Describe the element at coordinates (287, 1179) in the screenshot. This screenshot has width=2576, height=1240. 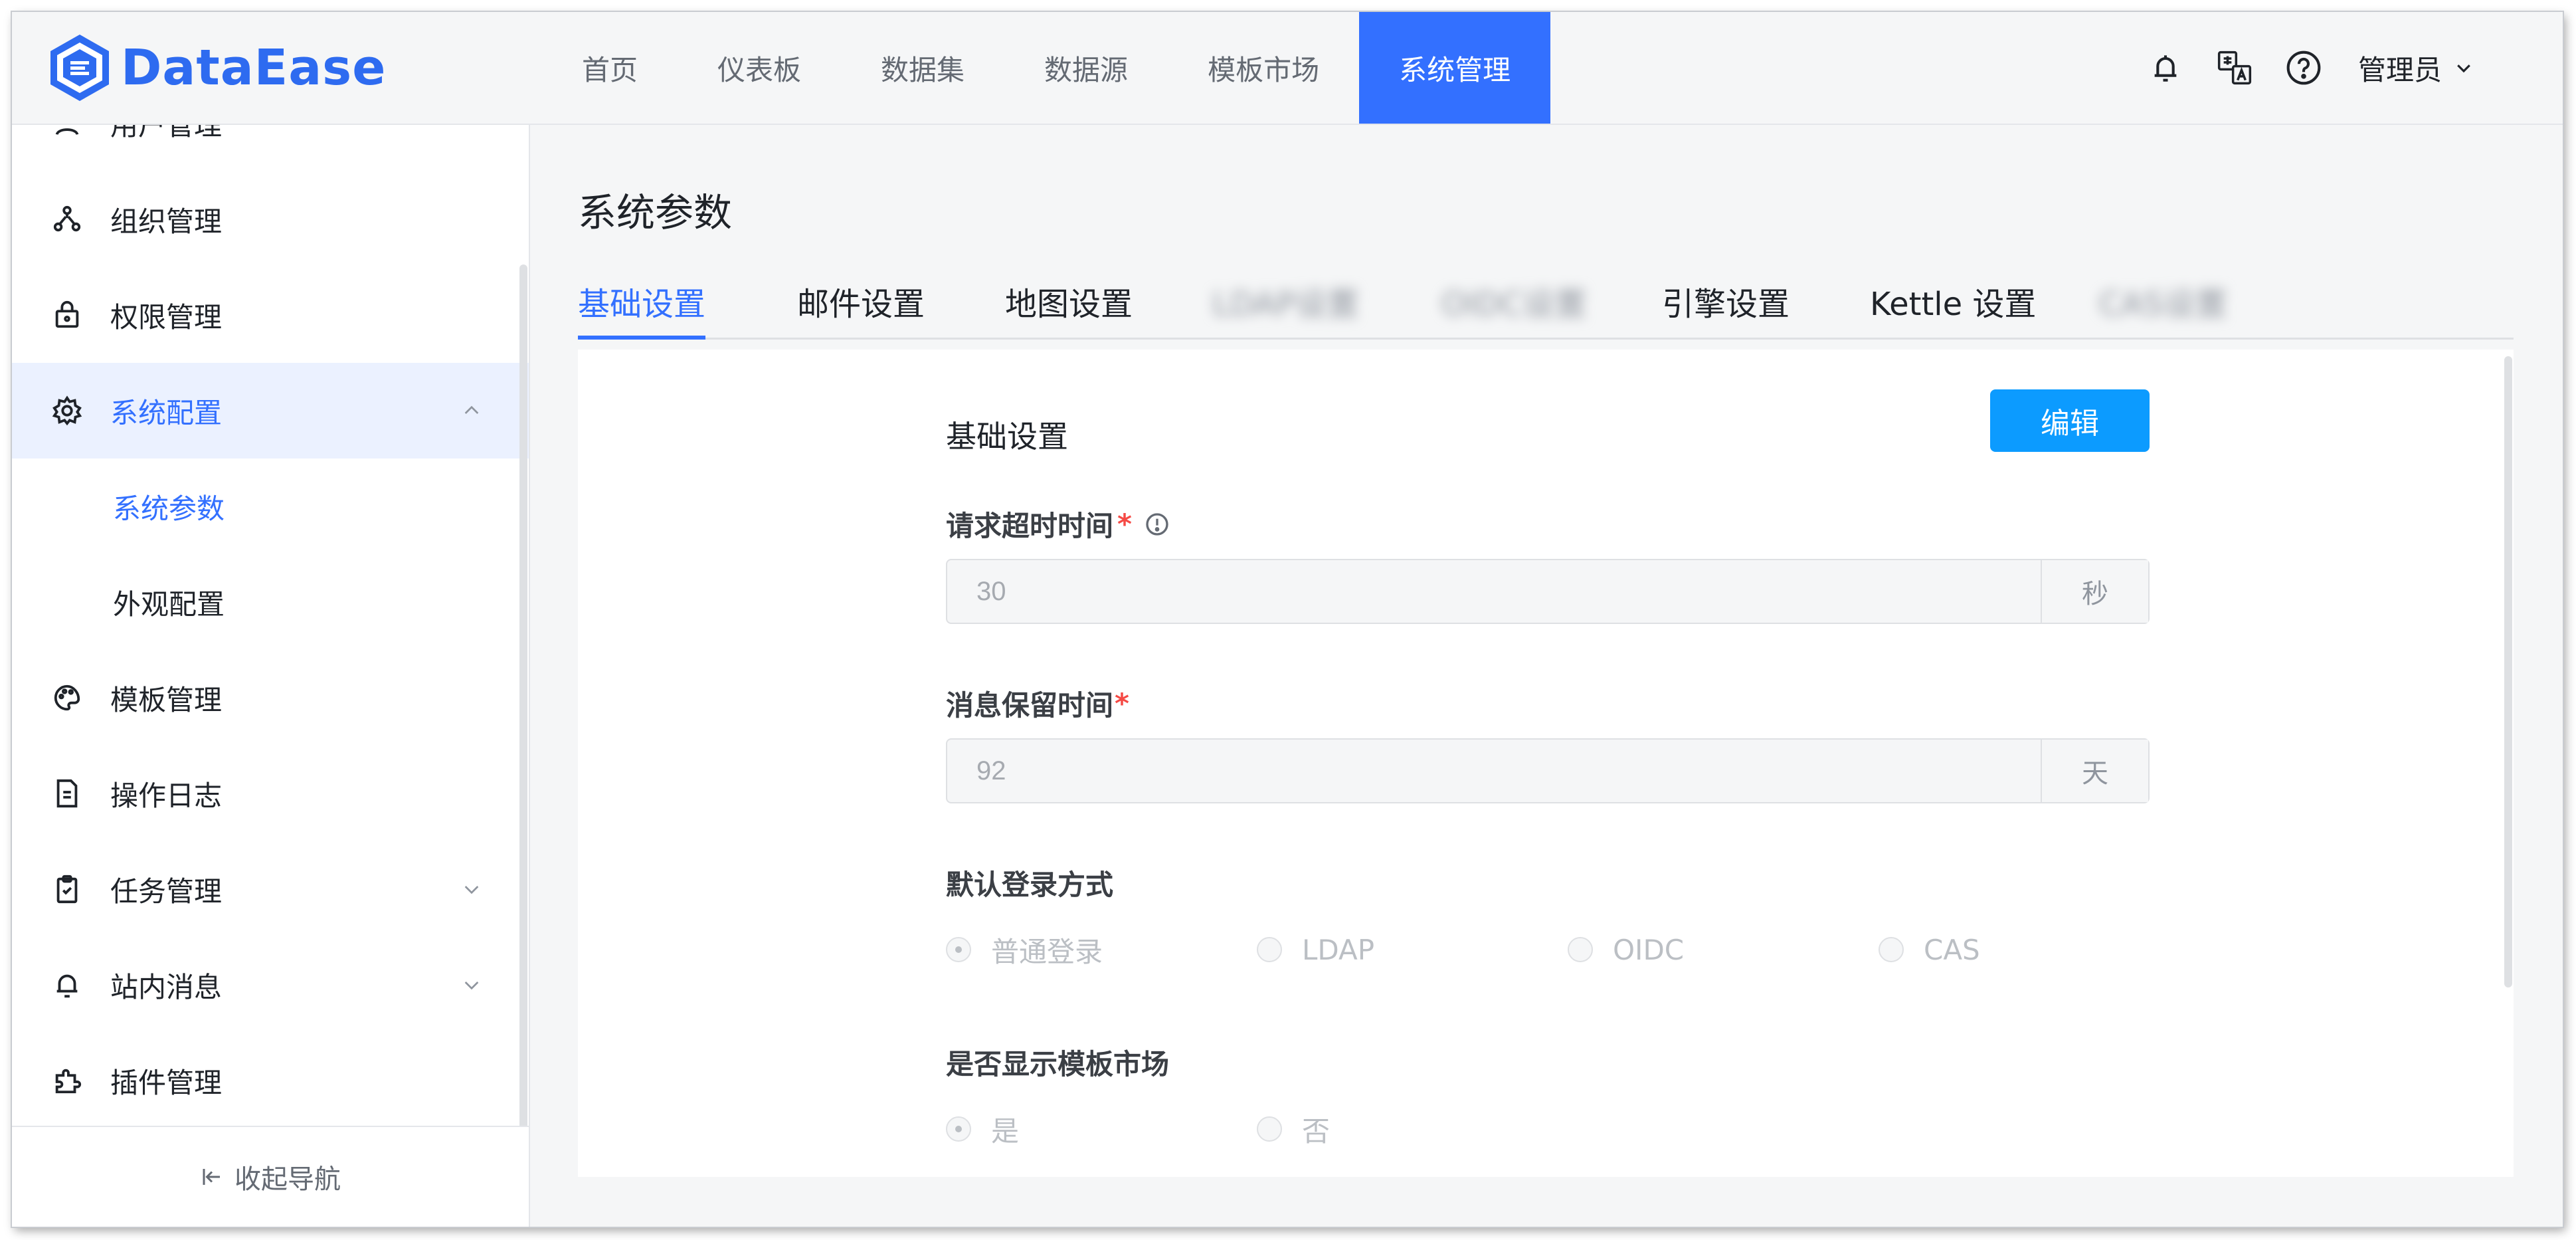
I see `collapse-nav-label: 收起导航` at that location.